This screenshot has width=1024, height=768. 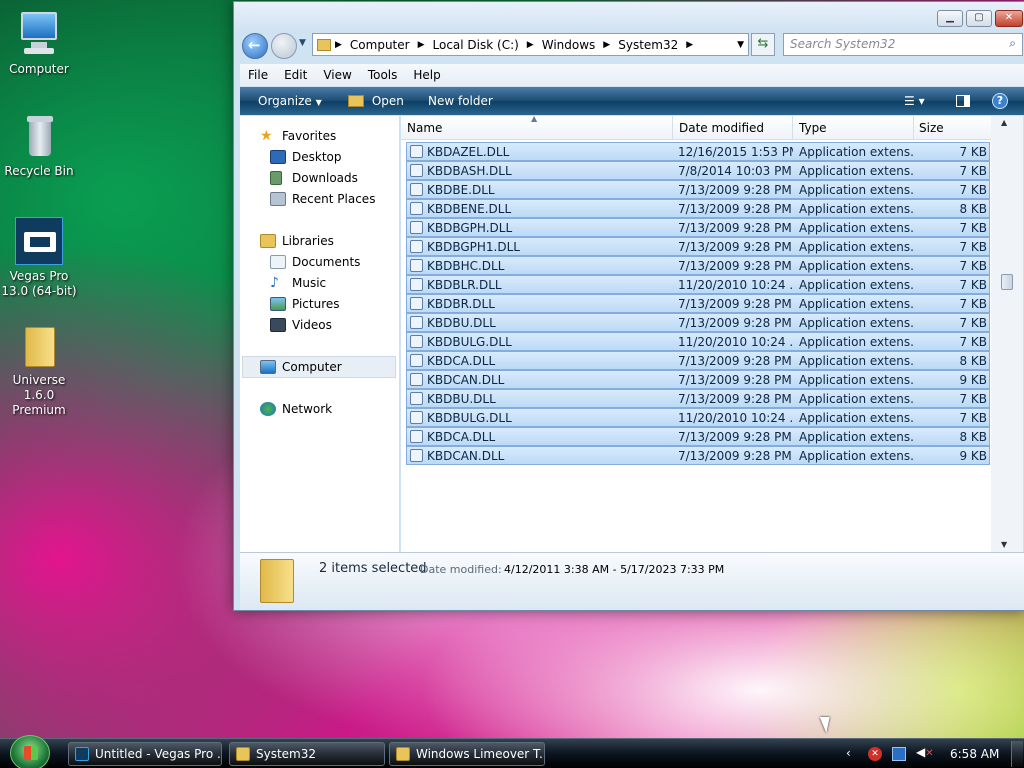 What do you see at coordinates (39, 171) in the screenshot?
I see `desktop-icon-label: Recycle Bin` at bounding box center [39, 171].